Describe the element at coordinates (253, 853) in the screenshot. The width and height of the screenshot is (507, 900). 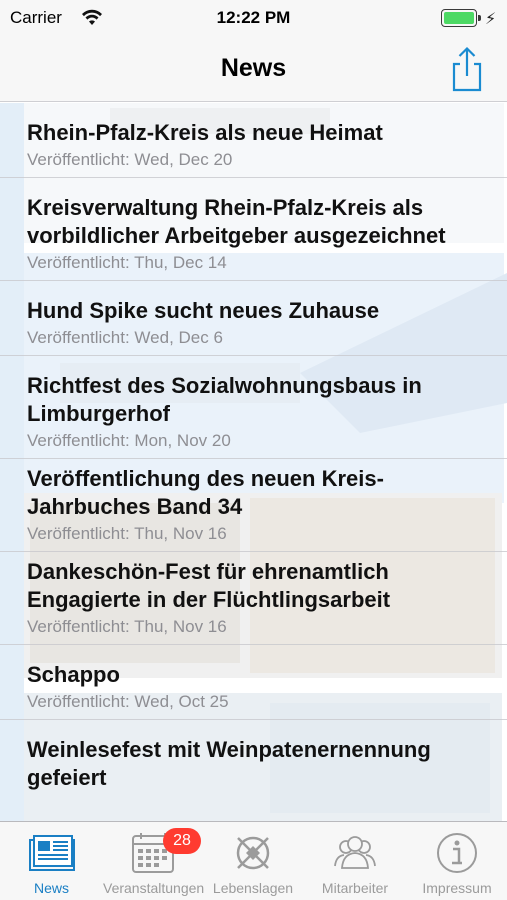
I see `compass-icon` at that location.